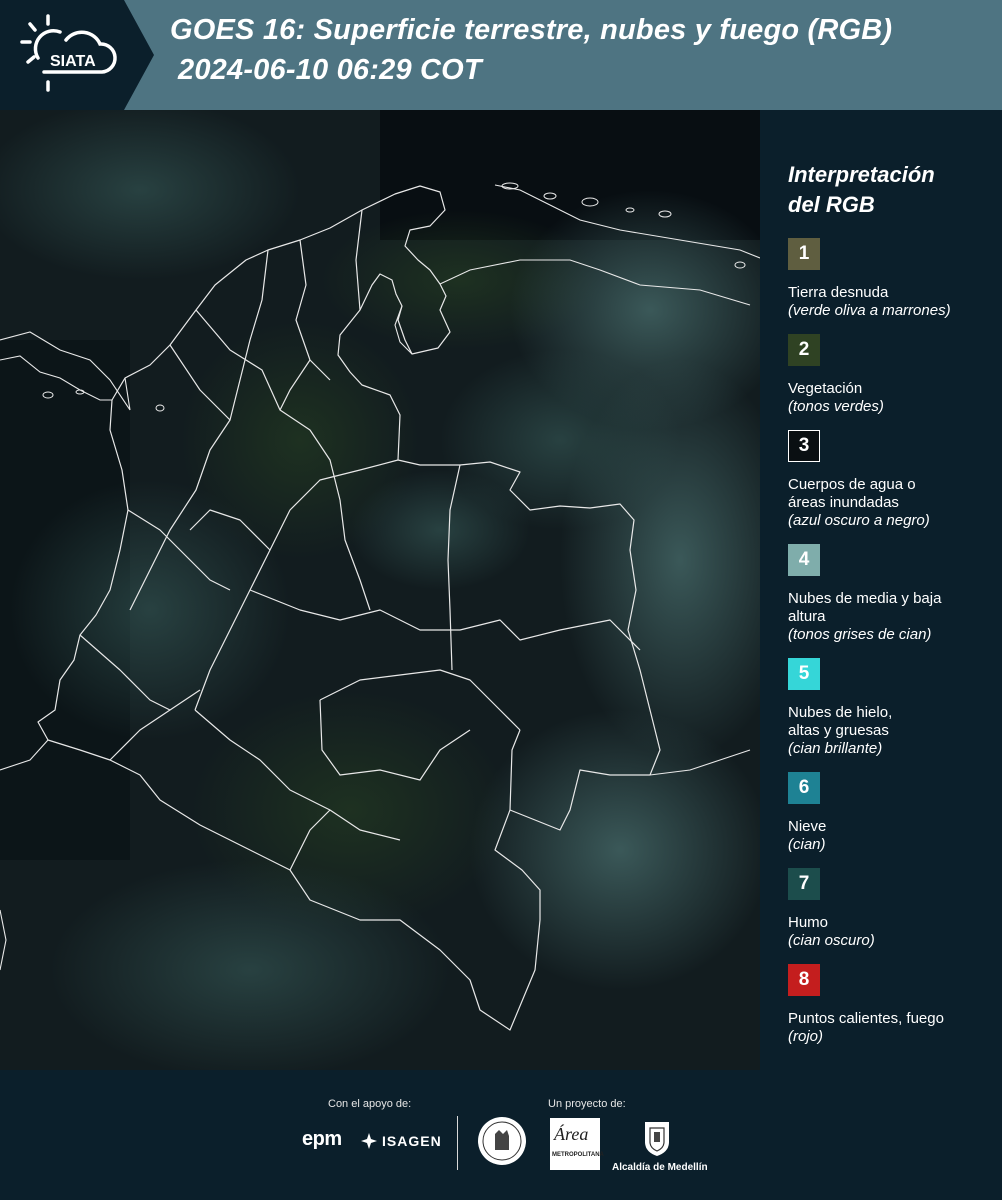 The image size is (1002, 1200). Describe the element at coordinates (412, 1141) in the screenshot. I see `isagen-text: ISAGEN` at that location.